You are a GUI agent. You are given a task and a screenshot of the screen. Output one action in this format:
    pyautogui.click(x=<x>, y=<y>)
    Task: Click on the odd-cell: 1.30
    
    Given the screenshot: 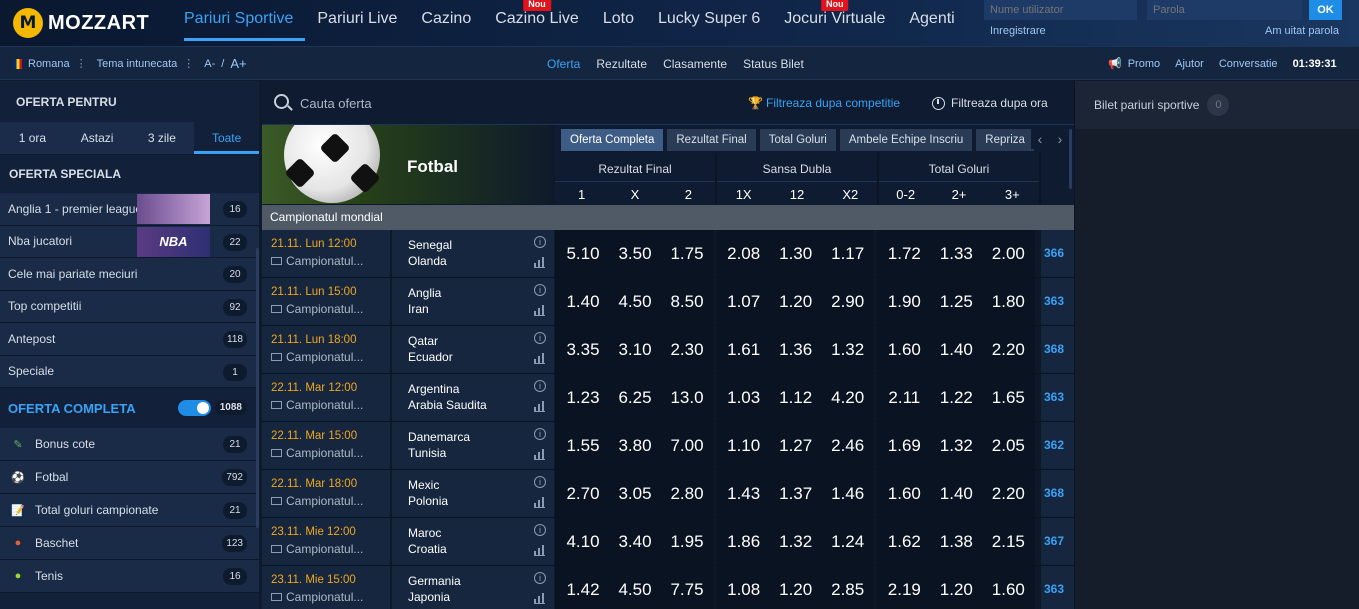 What is the action you would take?
    pyautogui.click(x=795, y=253)
    